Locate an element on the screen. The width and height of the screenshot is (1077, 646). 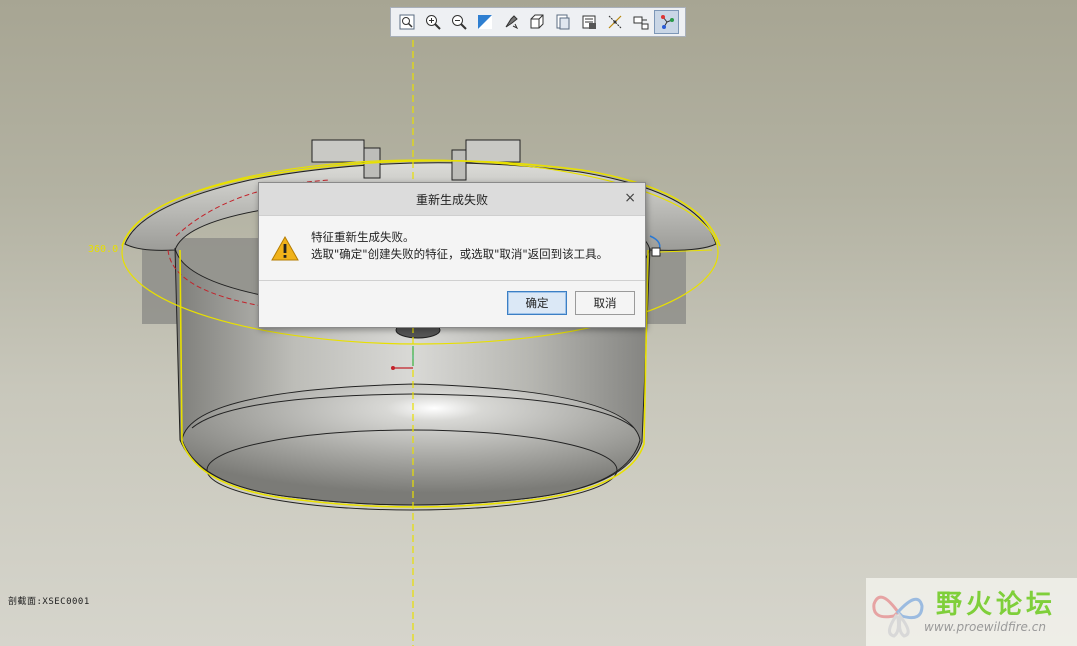
view-toolbar is located at coordinates (538, 22).